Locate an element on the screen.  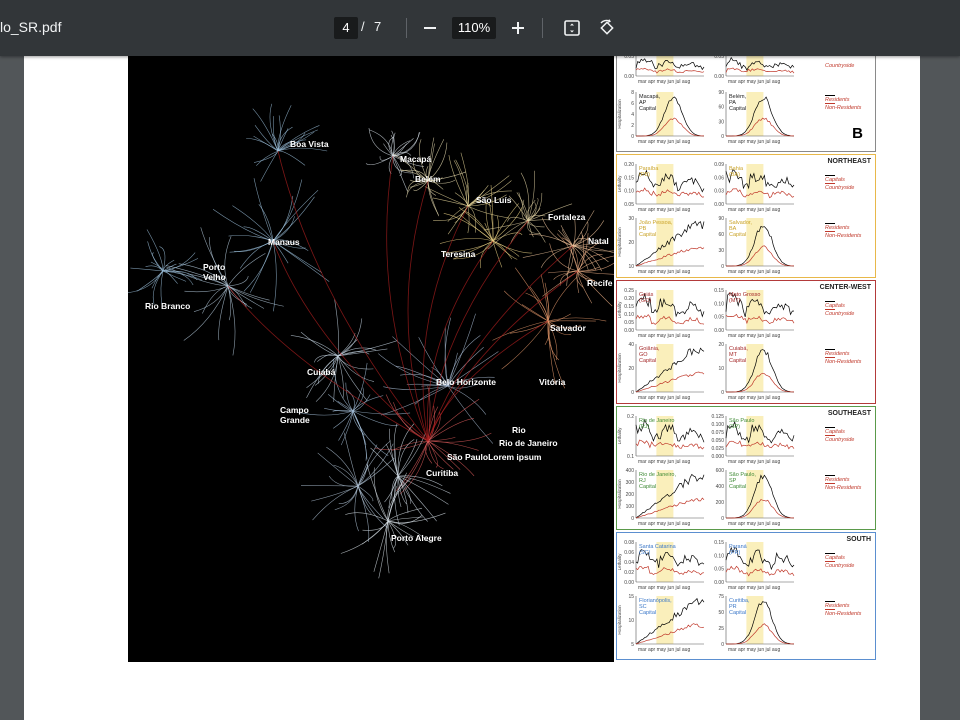
y-tick-label: 600 is located at coordinates (720, 471).